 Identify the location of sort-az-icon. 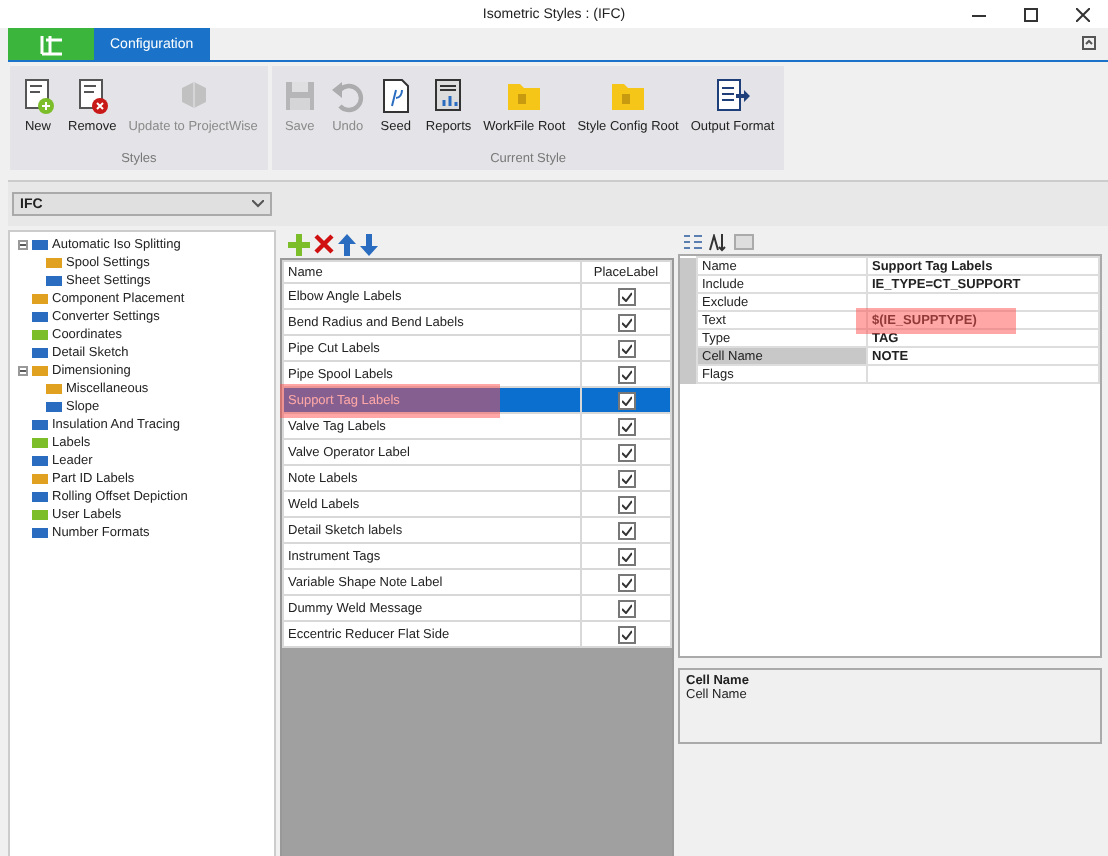
(718, 242).